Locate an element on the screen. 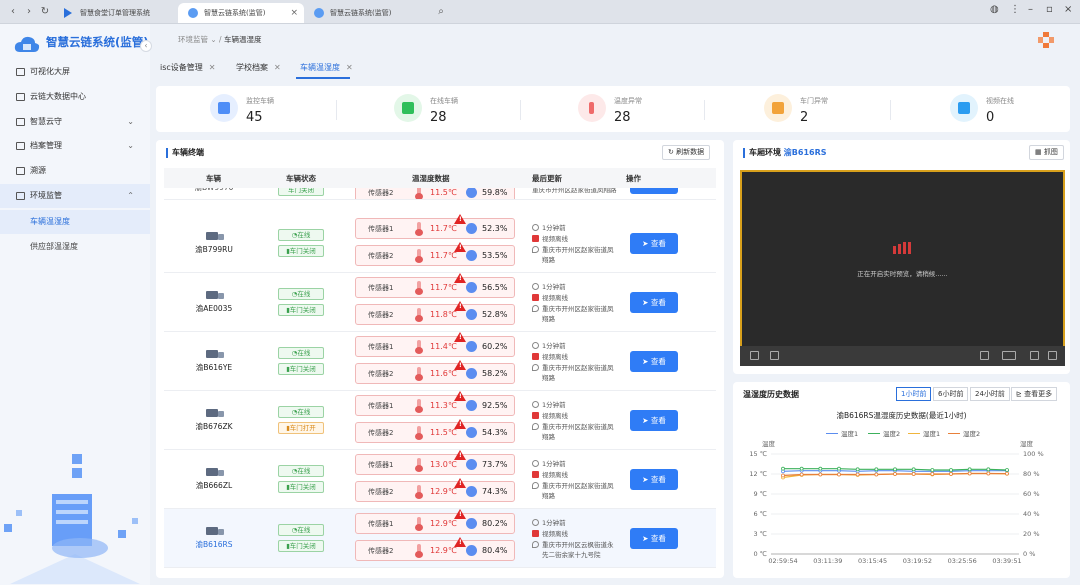 This screenshot has height=585, width=1080. folder-icon is located at coordinates (20, 146).